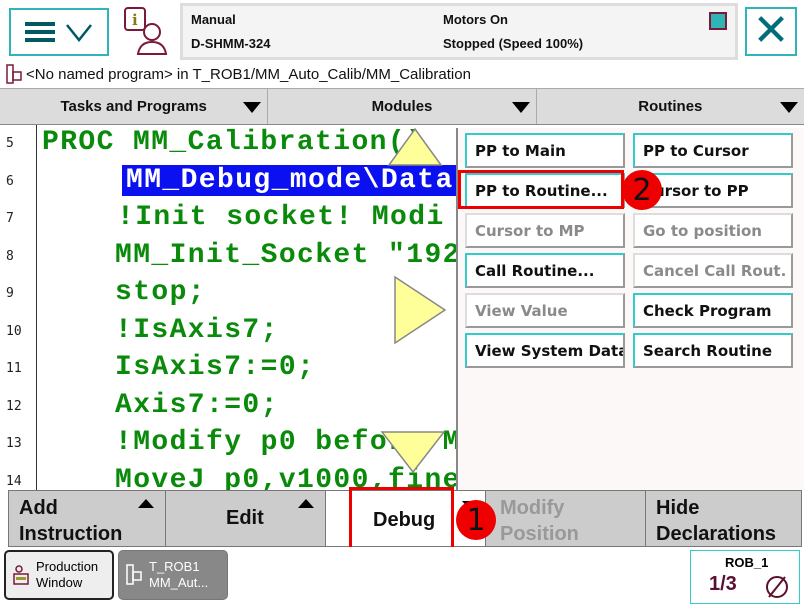 The image size is (804, 605). Describe the element at coordinates (713, 350) in the screenshot. I see `debug-menu-item-search-routine: Search Routine` at that location.